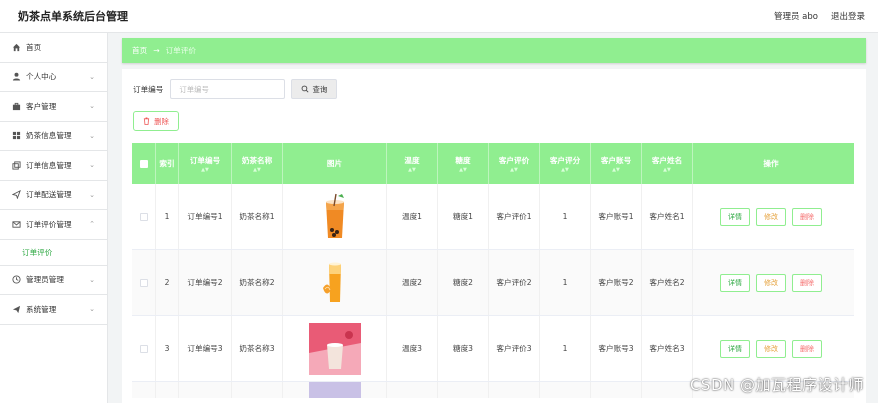  What do you see at coordinates (53, 225) in the screenshot?
I see `sidebar-item-order-review: 订单评价管理 ⌃` at bounding box center [53, 225].